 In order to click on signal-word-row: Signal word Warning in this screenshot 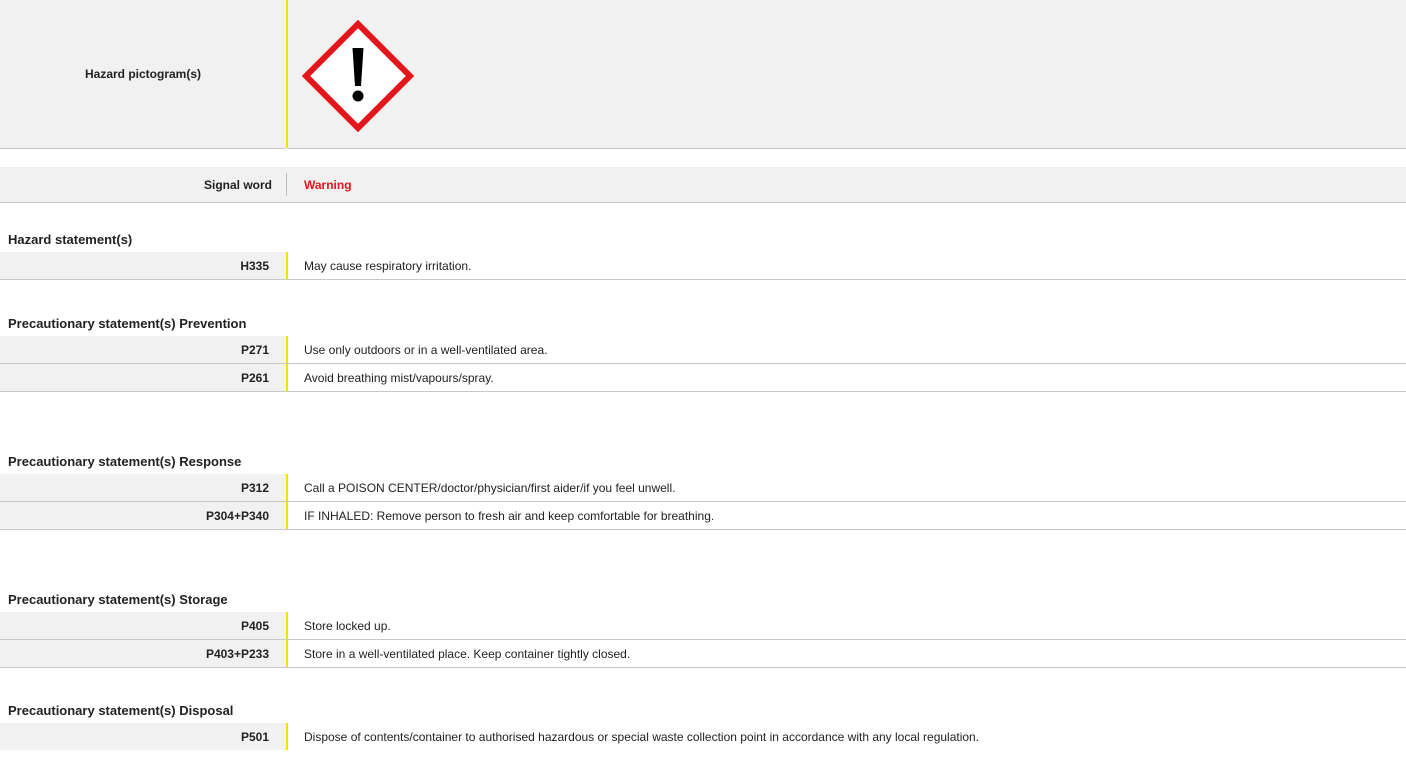, I will do `click(703, 185)`.